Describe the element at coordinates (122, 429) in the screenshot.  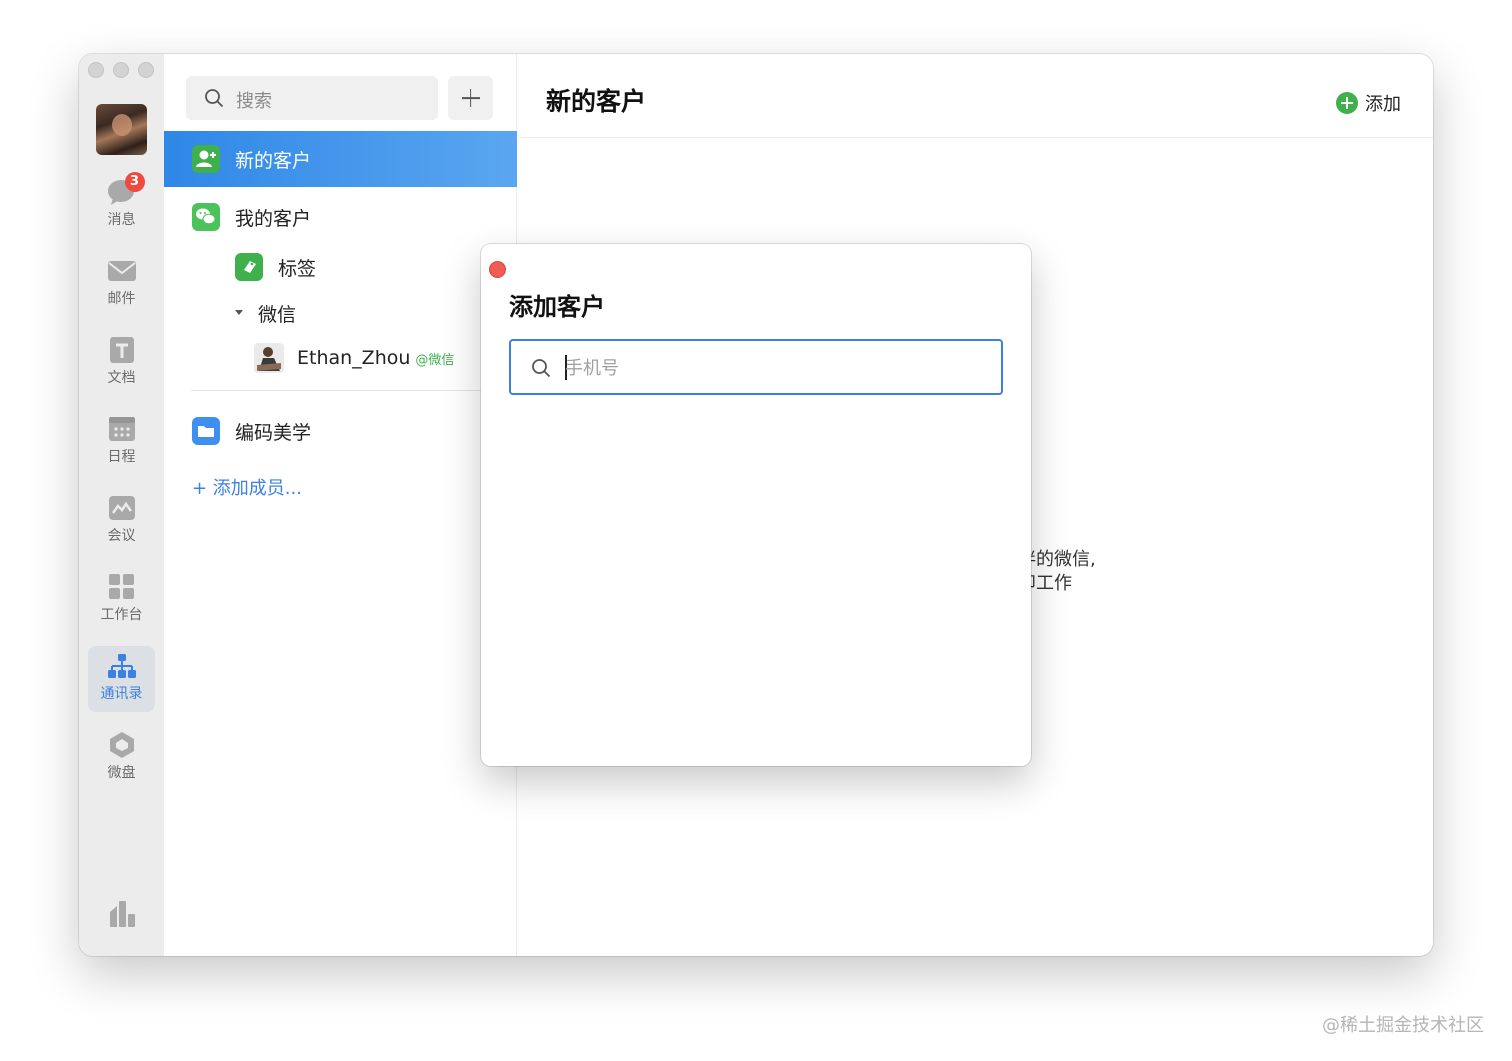
I see `calendar-icon` at that location.